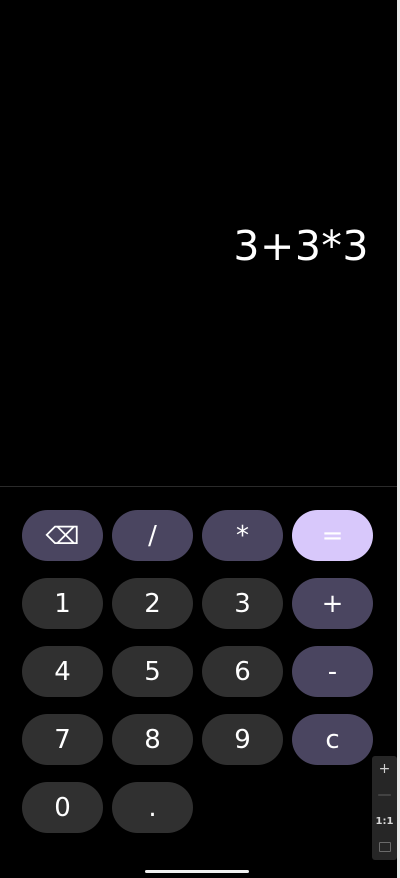 The height and width of the screenshot is (878, 400). Describe the element at coordinates (384, 821) in the screenshot. I see `actual-size-button: 1:1` at that location.